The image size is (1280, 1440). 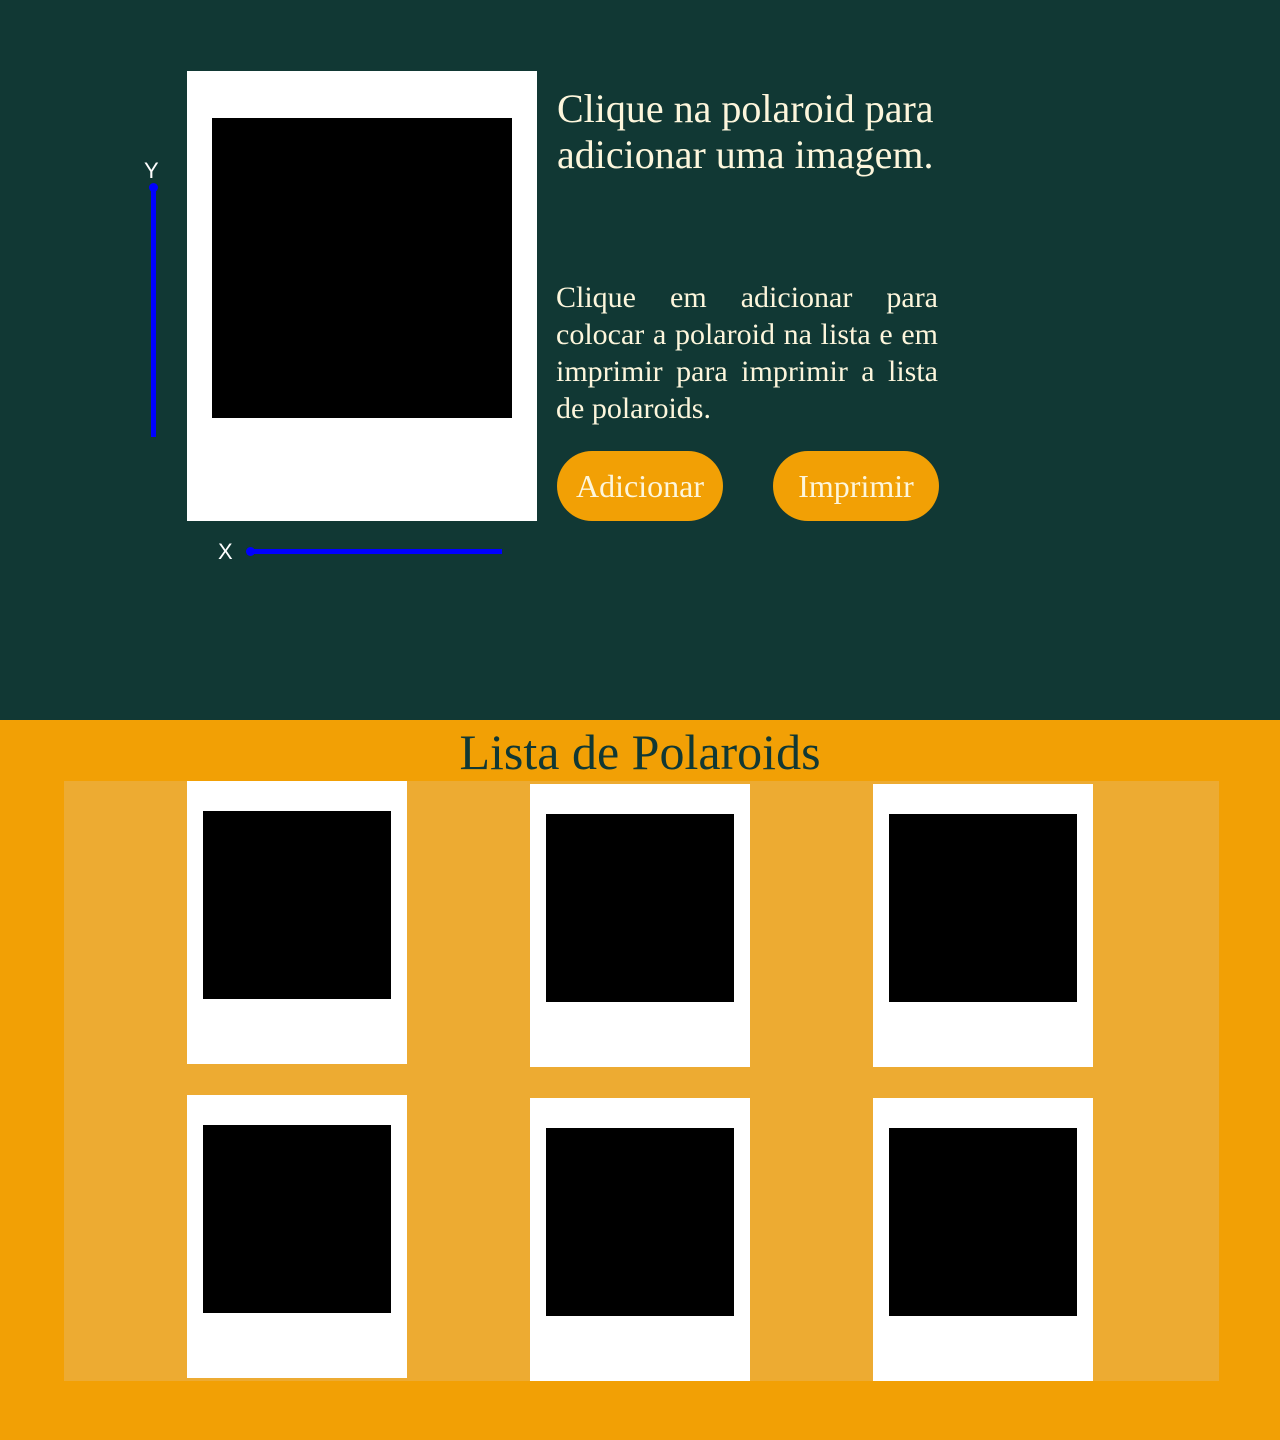 I want to click on slider-y-thumb, so click(x=153, y=187).